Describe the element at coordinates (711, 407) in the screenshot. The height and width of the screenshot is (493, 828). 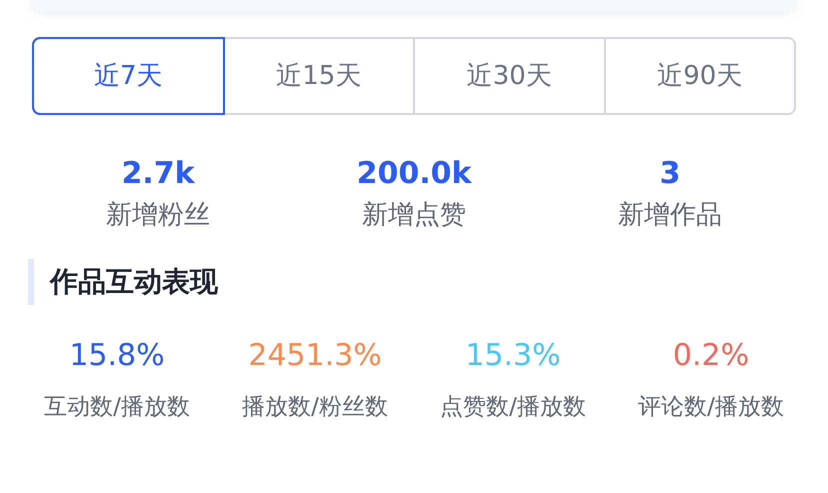
I see `metric-label: 评论数/播放数` at that location.